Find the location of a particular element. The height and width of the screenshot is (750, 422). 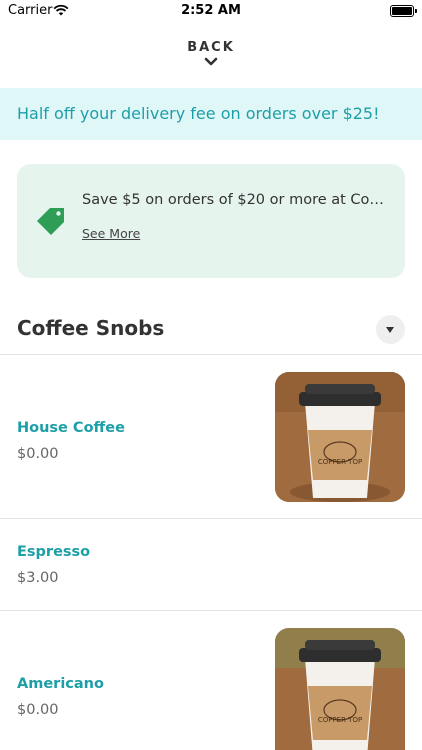

menu-item-name: Americano is located at coordinates (60, 684).